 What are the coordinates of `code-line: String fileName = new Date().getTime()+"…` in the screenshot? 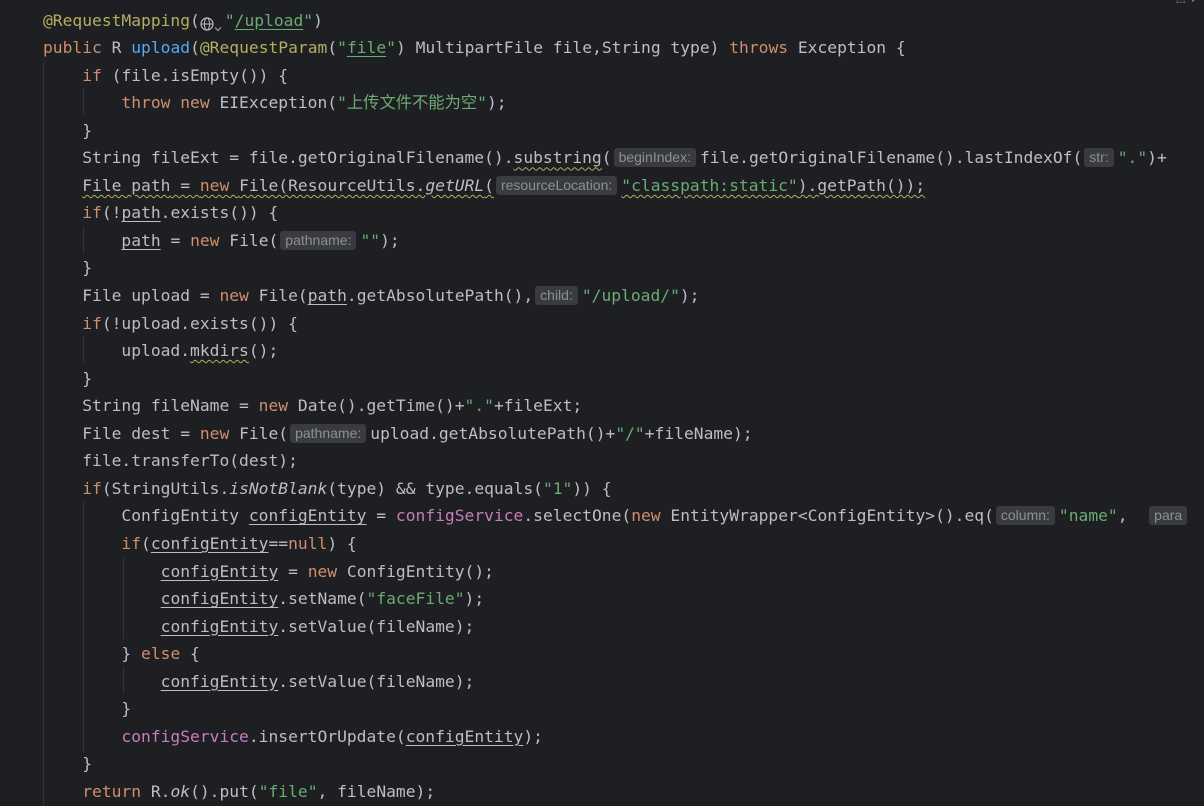 It's located at (312, 406).